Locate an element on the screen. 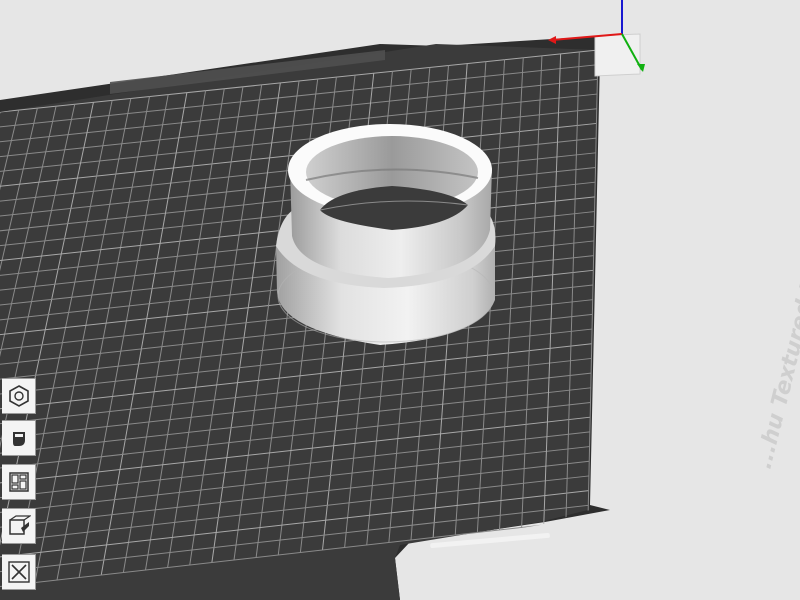 The height and width of the screenshot is (600, 800). model-object is located at coordinates (386, 234).